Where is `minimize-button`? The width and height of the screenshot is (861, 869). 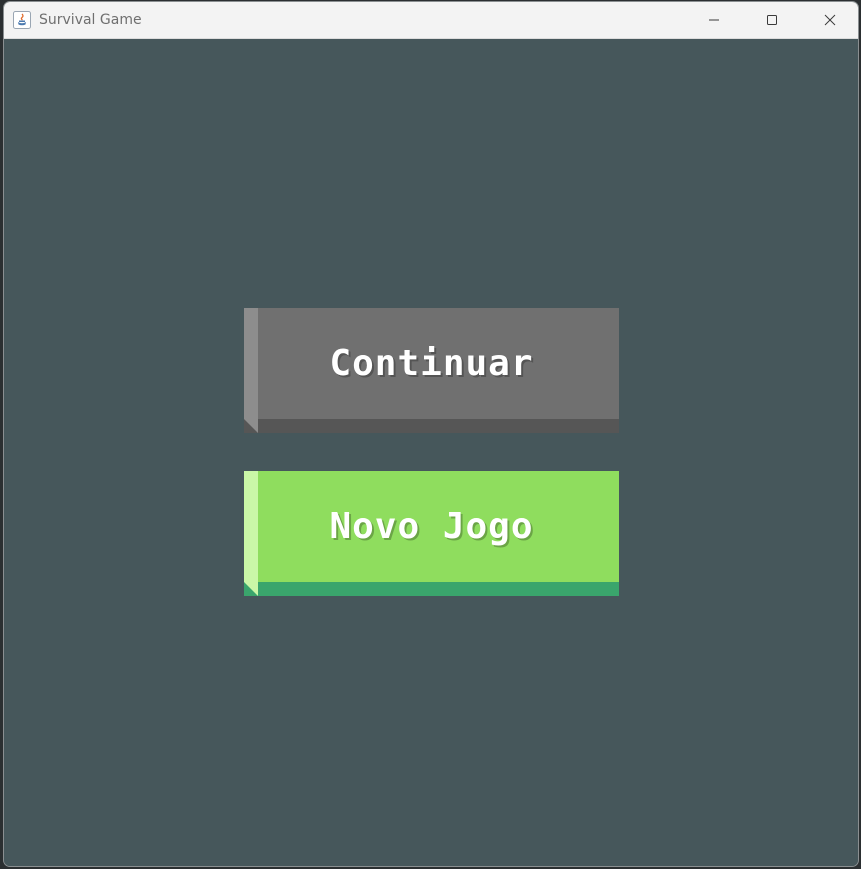
minimize-button is located at coordinates (714, 20).